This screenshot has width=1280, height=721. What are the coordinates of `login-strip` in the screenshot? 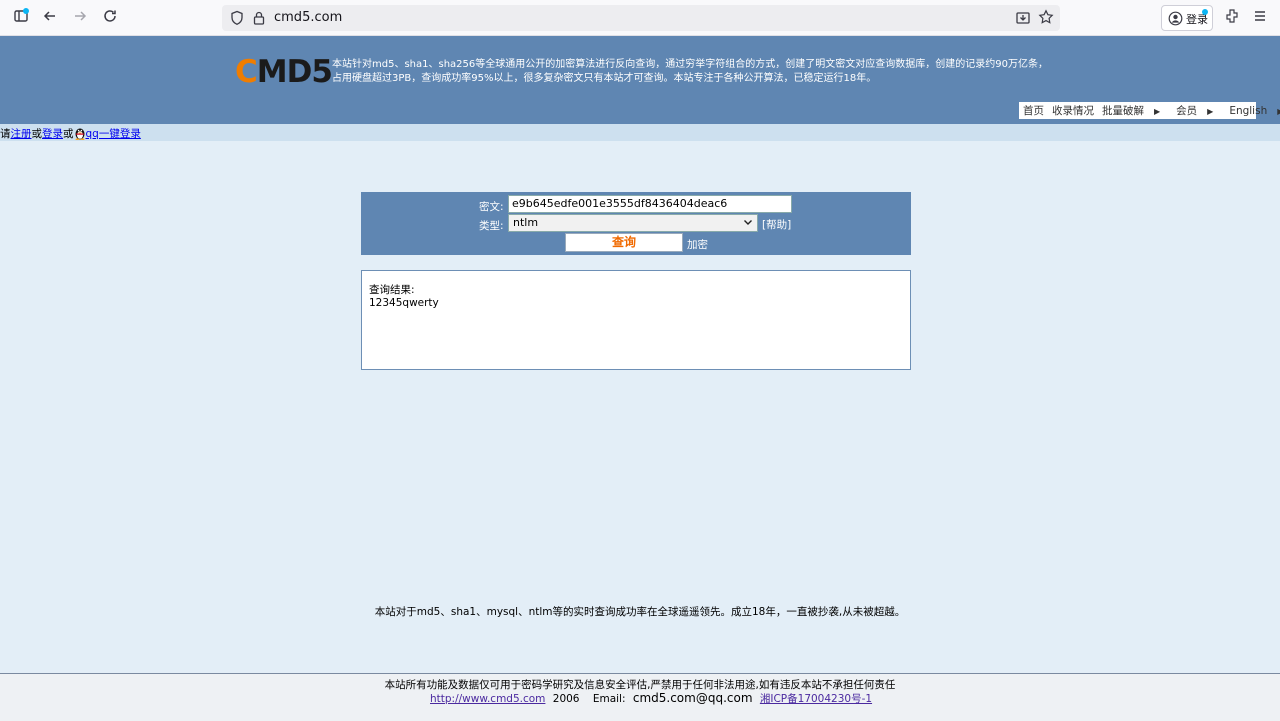 It's located at (640, 132).